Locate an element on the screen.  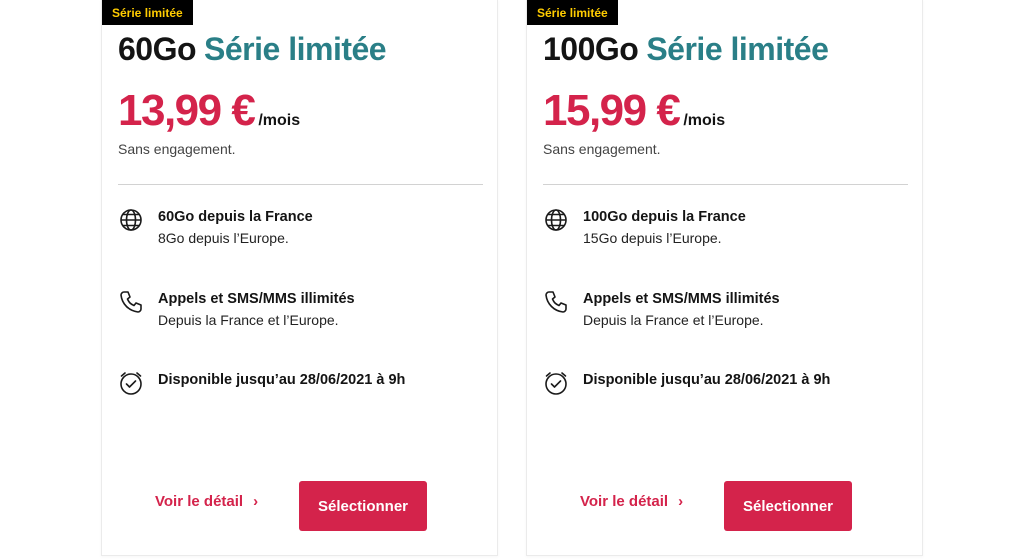
price-amount: 13,99 € is located at coordinates (187, 110).